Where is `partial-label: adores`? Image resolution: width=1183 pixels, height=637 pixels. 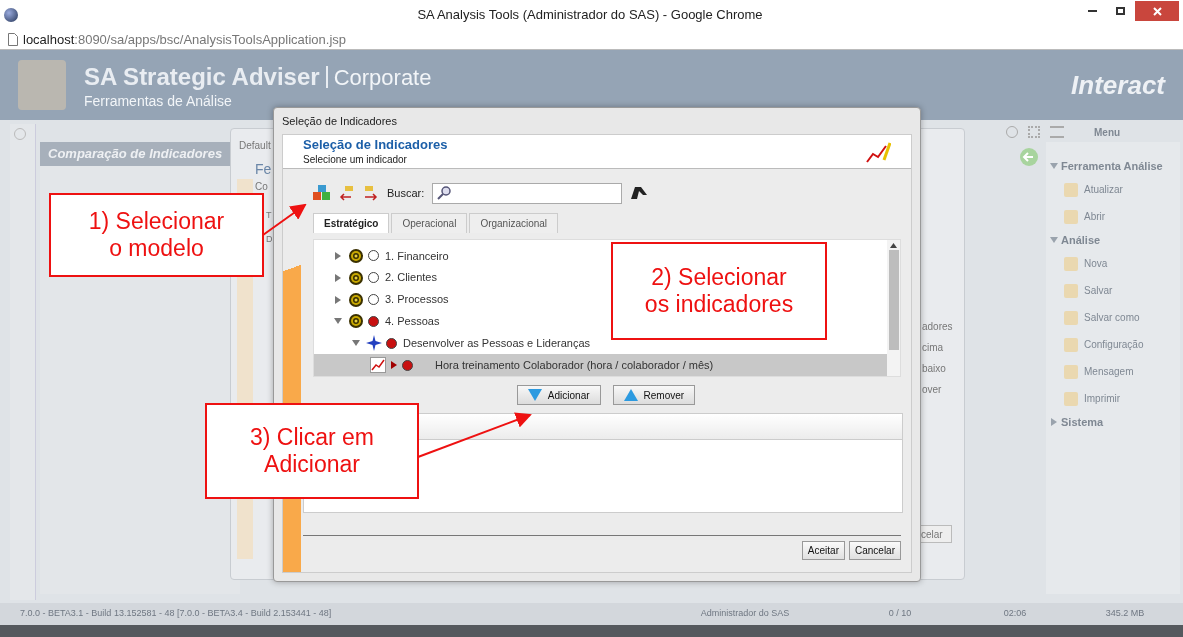 partial-label: adores is located at coordinates (937, 327).